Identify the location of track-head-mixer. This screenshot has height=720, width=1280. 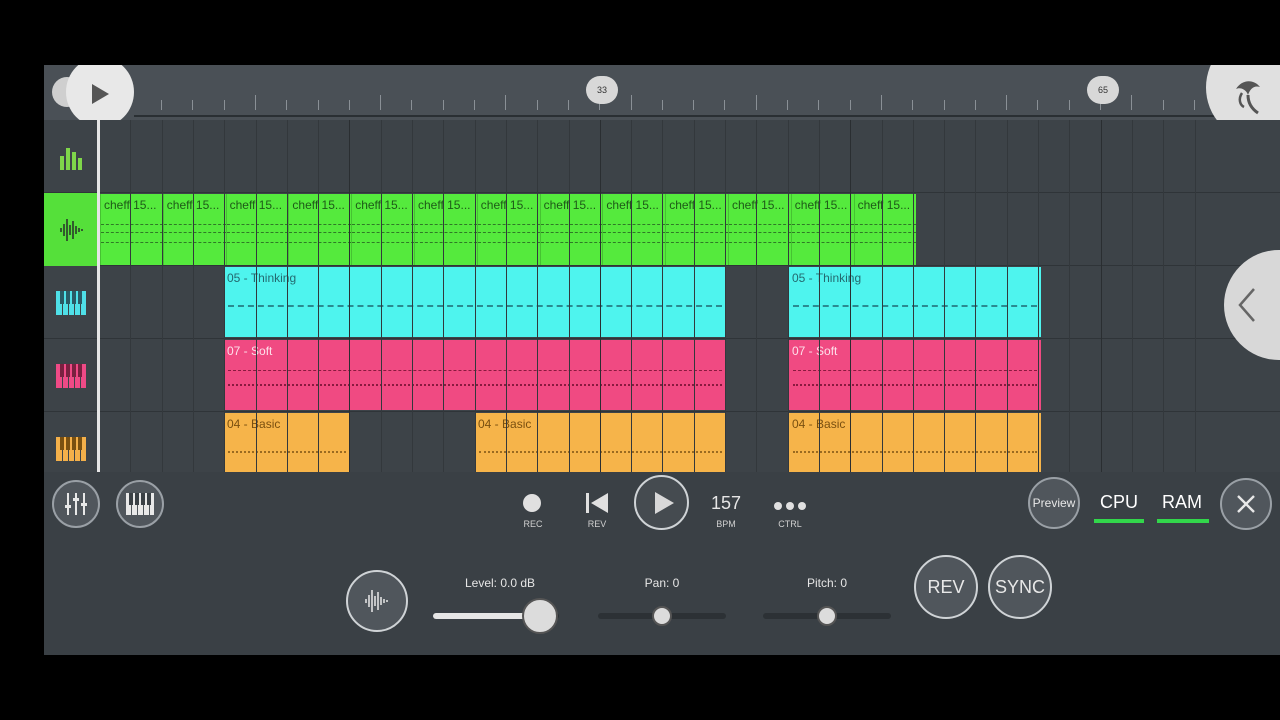
(70, 156).